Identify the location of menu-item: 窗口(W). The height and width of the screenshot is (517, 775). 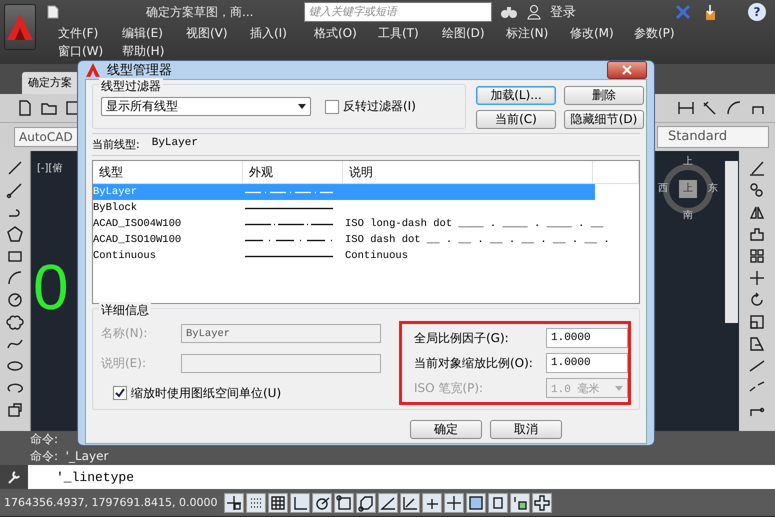
(90, 51).